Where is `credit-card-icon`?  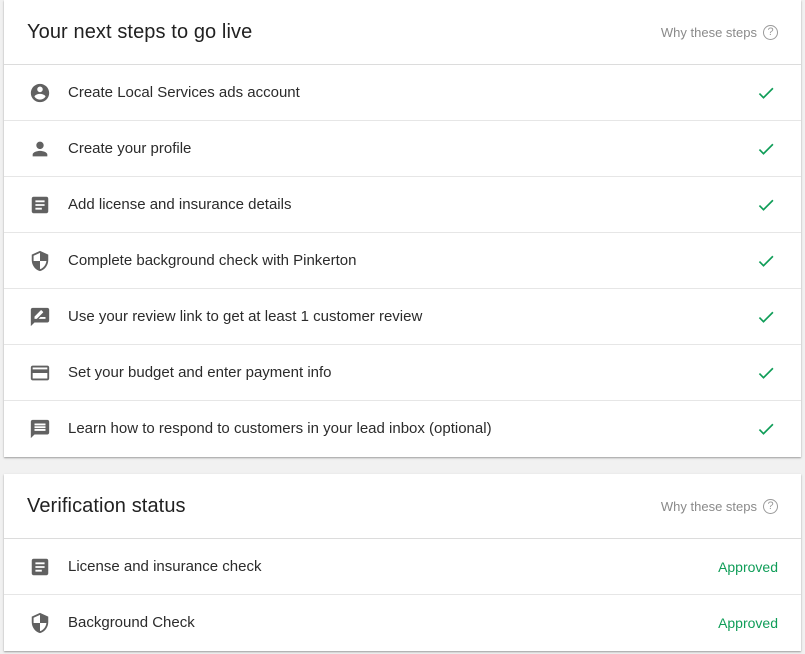 credit-card-icon is located at coordinates (40, 373).